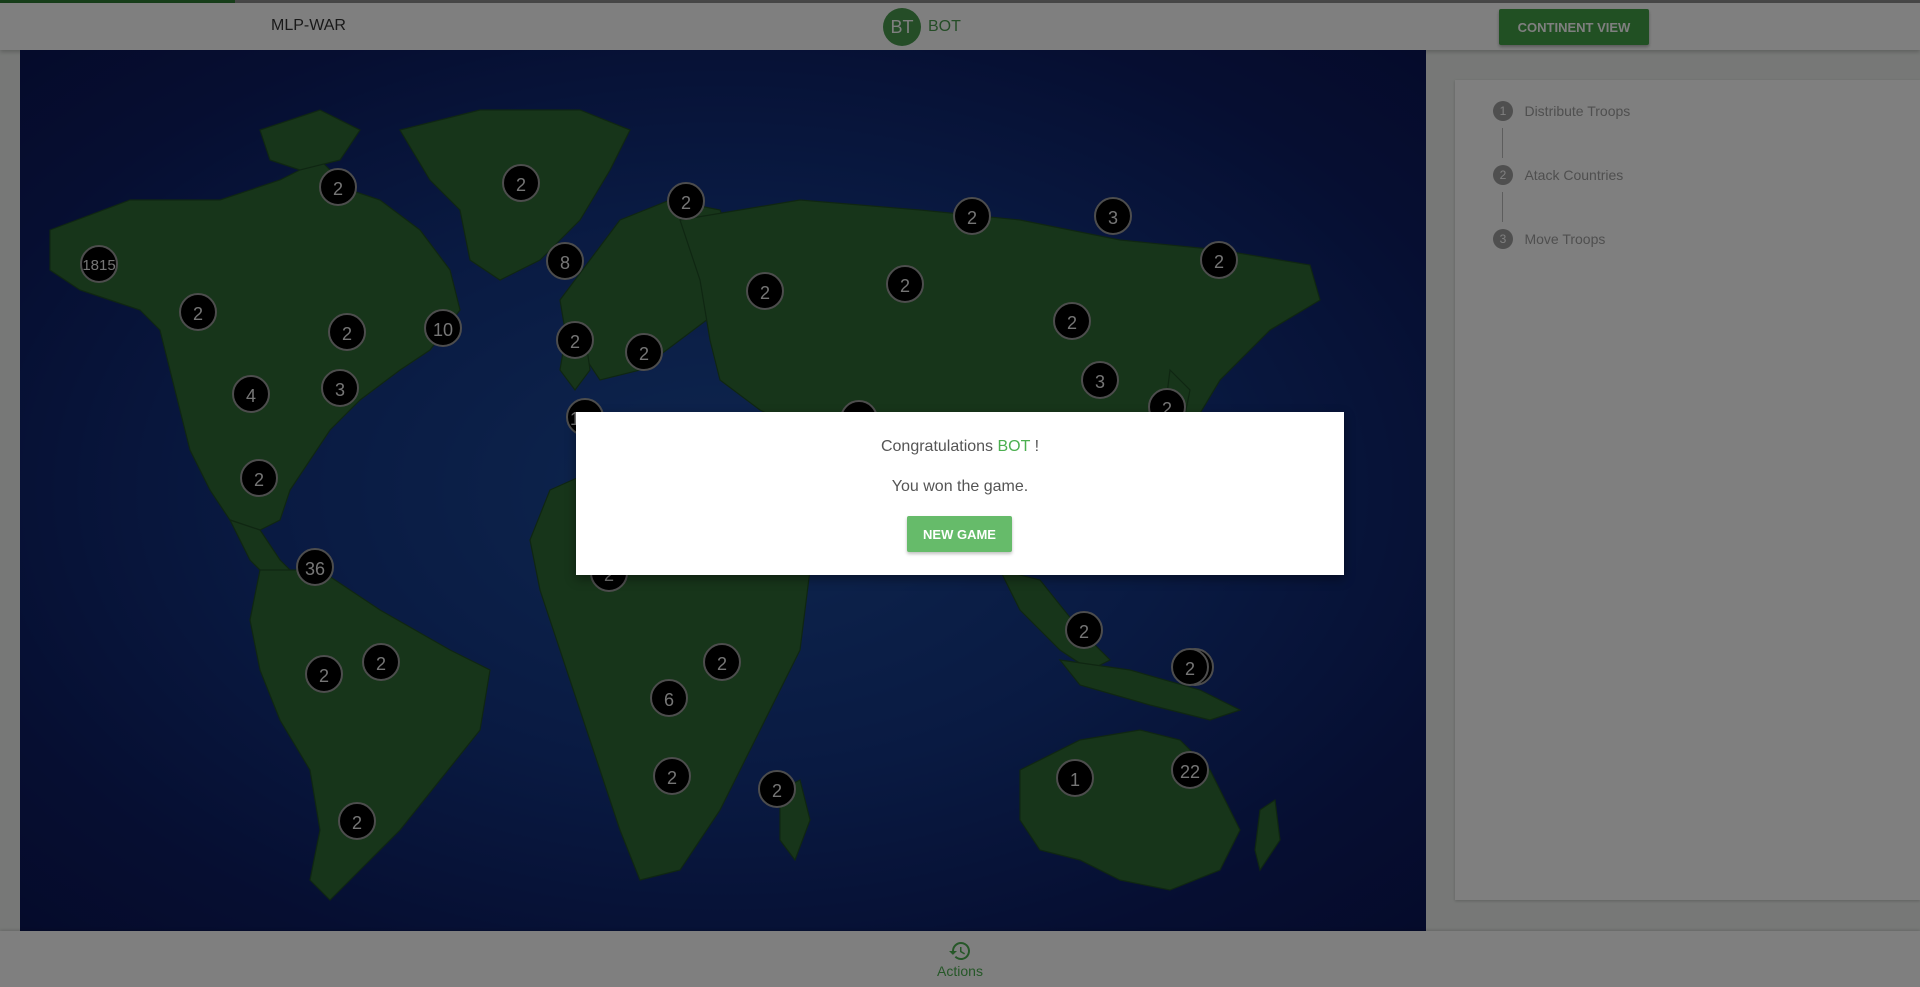  I want to click on new-game-button: NEW GAME, so click(959, 534).